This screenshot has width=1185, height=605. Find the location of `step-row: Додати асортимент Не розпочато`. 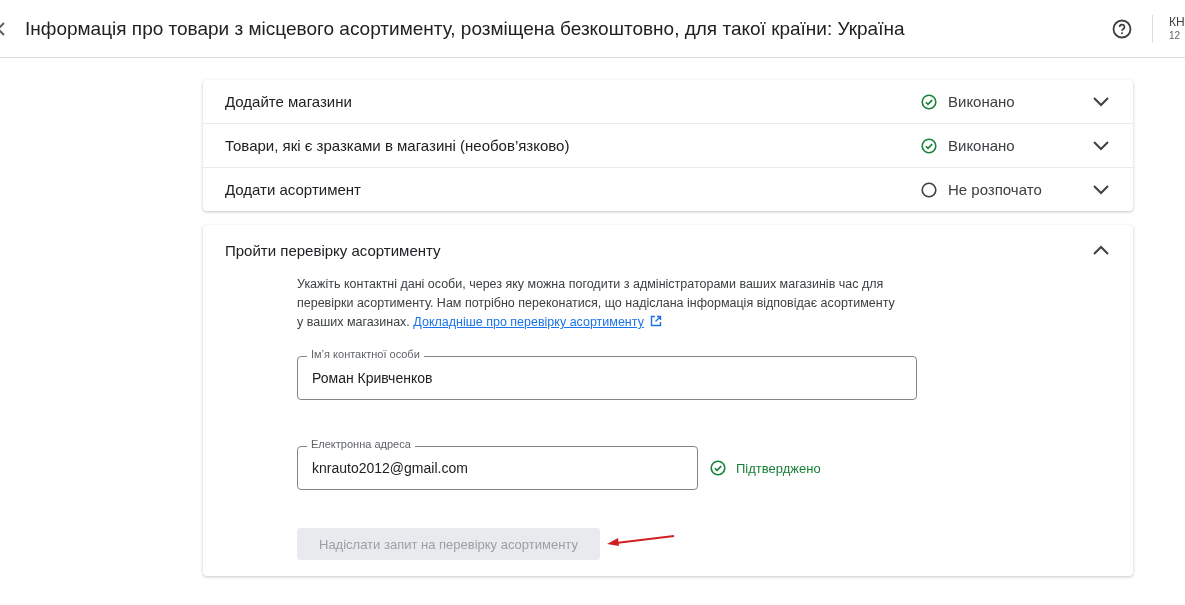

step-row: Додати асортимент Не розпочато is located at coordinates (668, 189).